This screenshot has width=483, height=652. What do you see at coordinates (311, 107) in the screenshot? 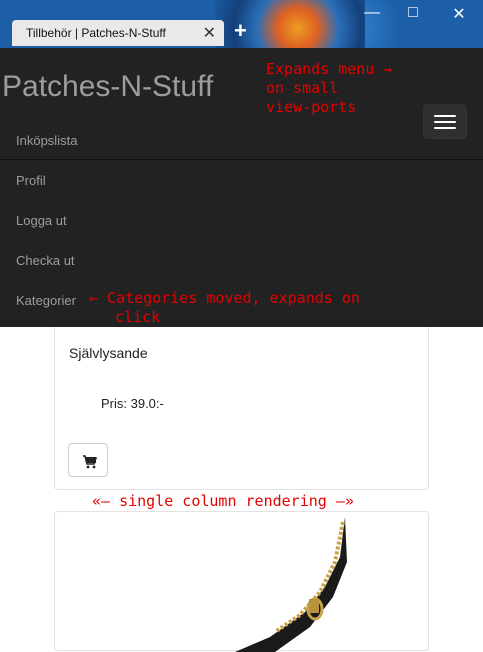
I see `annotation-menu-line3: view-ports` at bounding box center [311, 107].